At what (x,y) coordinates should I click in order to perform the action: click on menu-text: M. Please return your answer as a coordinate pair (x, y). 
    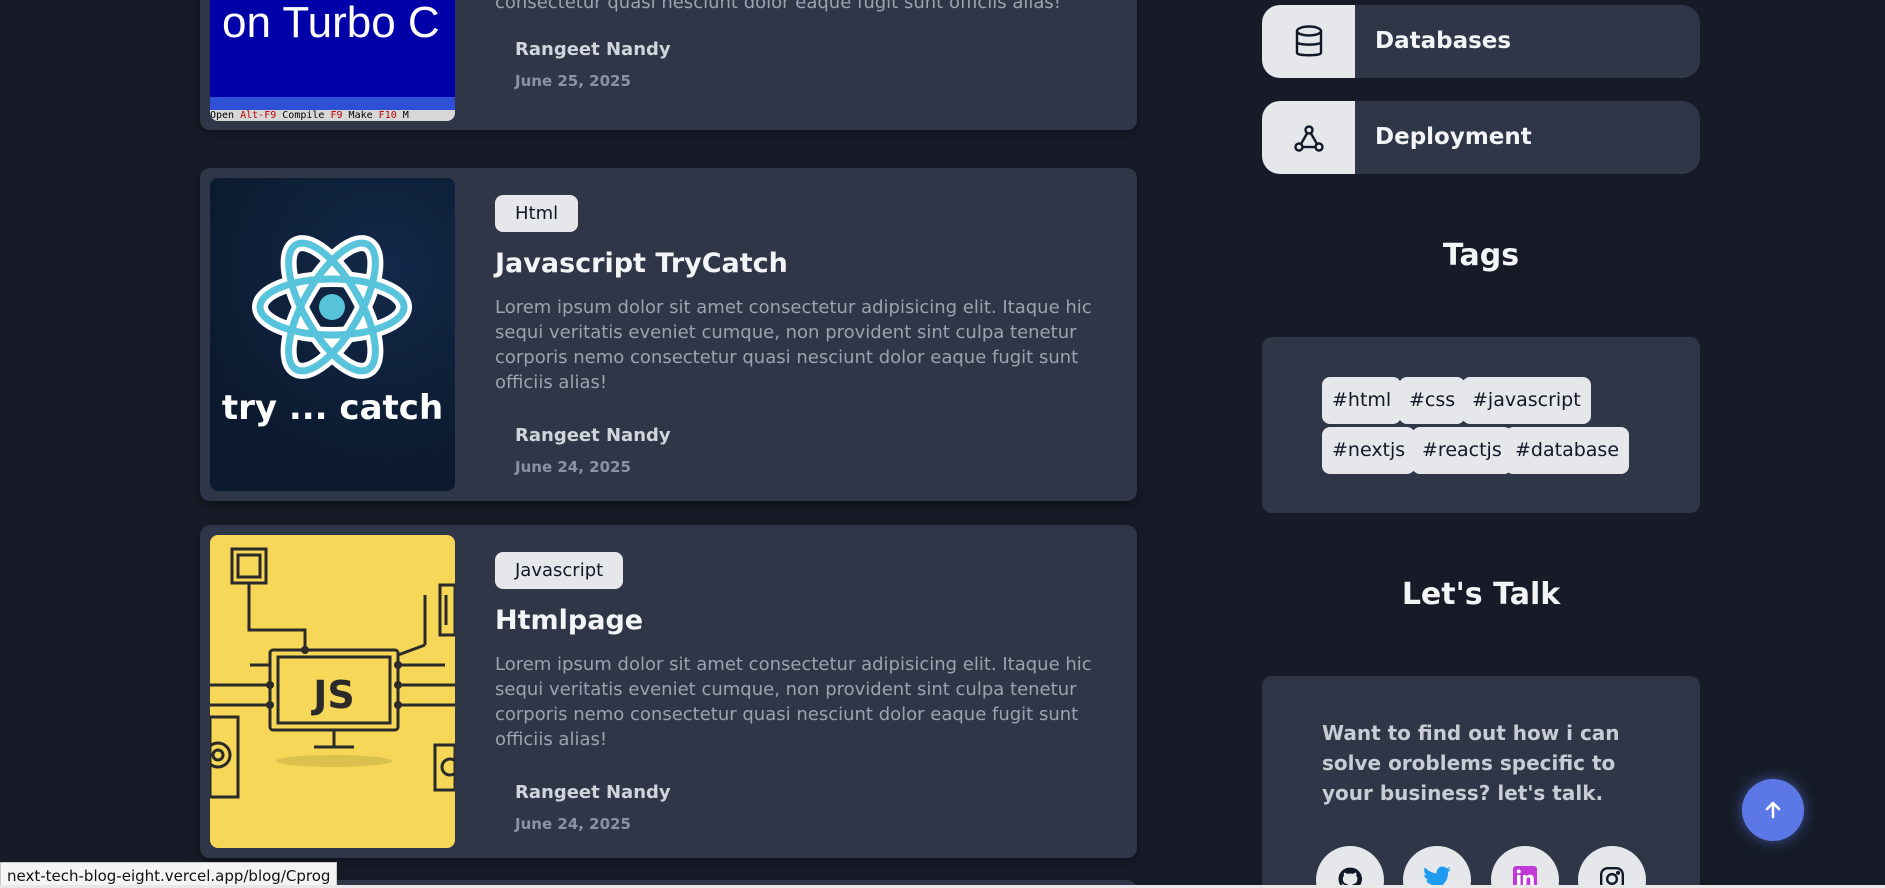
    Looking at the image, I should click on (405, 115).